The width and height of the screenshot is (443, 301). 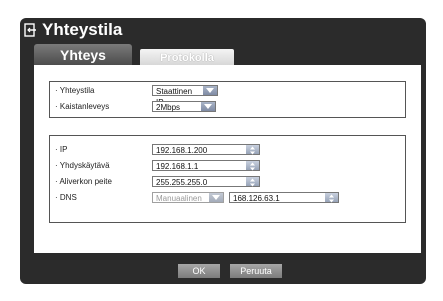 What do you see at coordinates (256, 271) in the screenshot?
I see `cancel-button: Peruuta` at bounding box center [256, 271].